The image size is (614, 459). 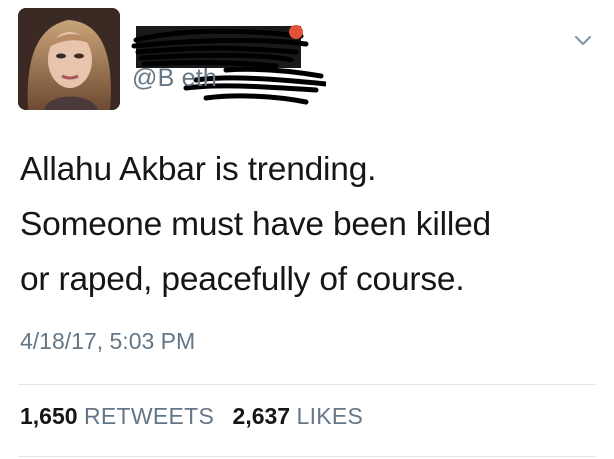 What do you see at coordinates (583, 43) in the screenshot?
I see `chevron-down-icon` at bounding box center [583, 43].